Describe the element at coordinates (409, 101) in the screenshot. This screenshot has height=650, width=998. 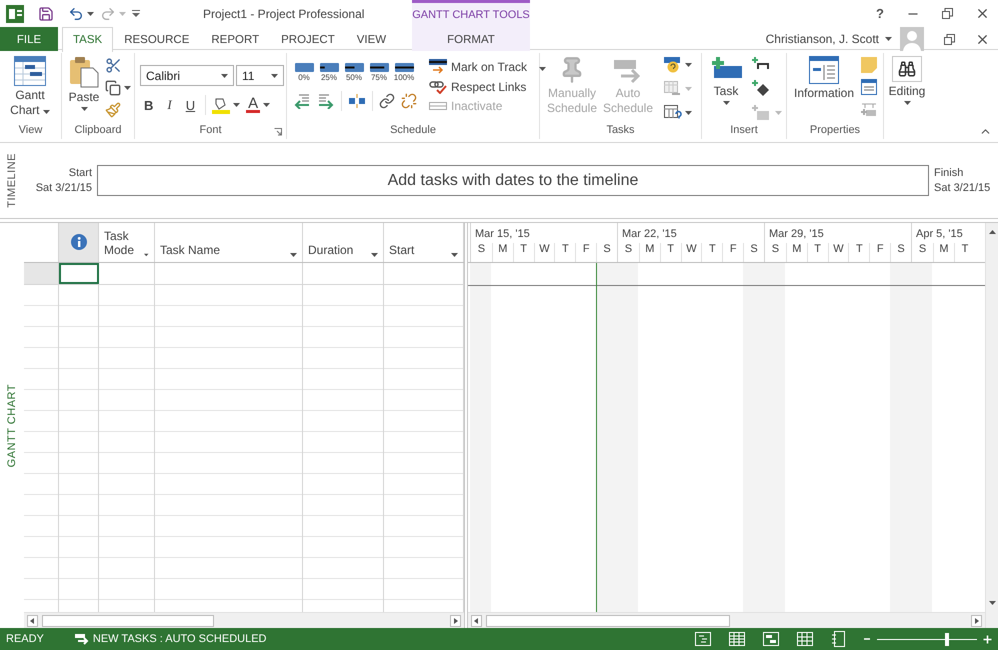
I see `unlink-icon` at that location.